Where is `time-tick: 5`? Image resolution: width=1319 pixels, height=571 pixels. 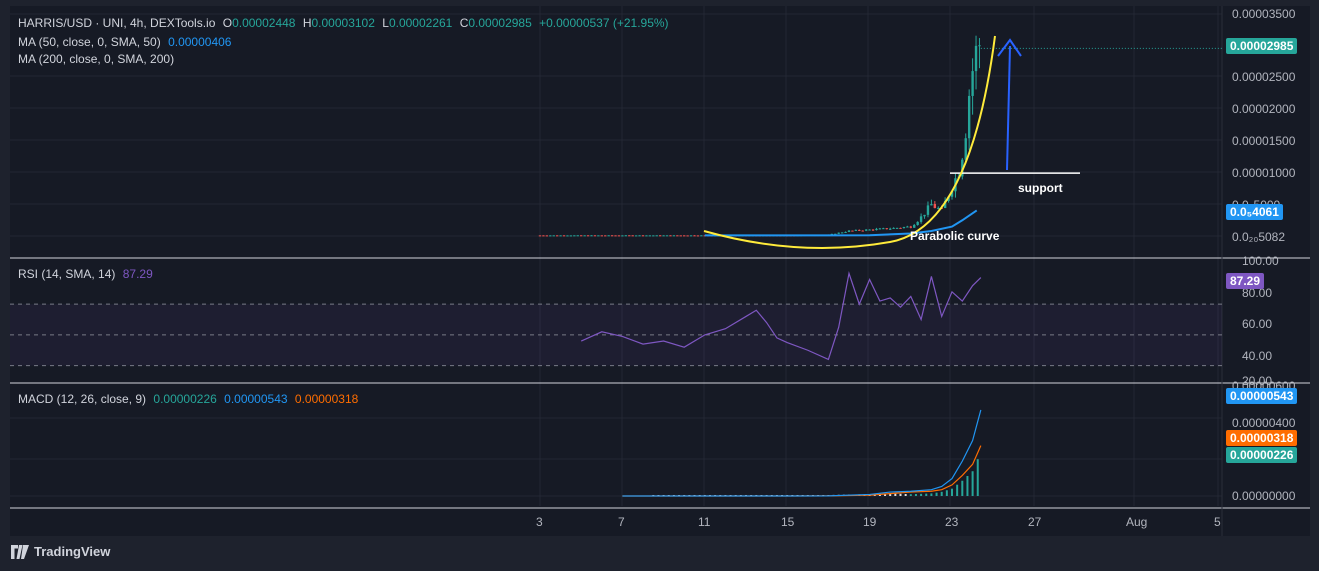 time-tick: 5 is located at coordinates (1217, 522).